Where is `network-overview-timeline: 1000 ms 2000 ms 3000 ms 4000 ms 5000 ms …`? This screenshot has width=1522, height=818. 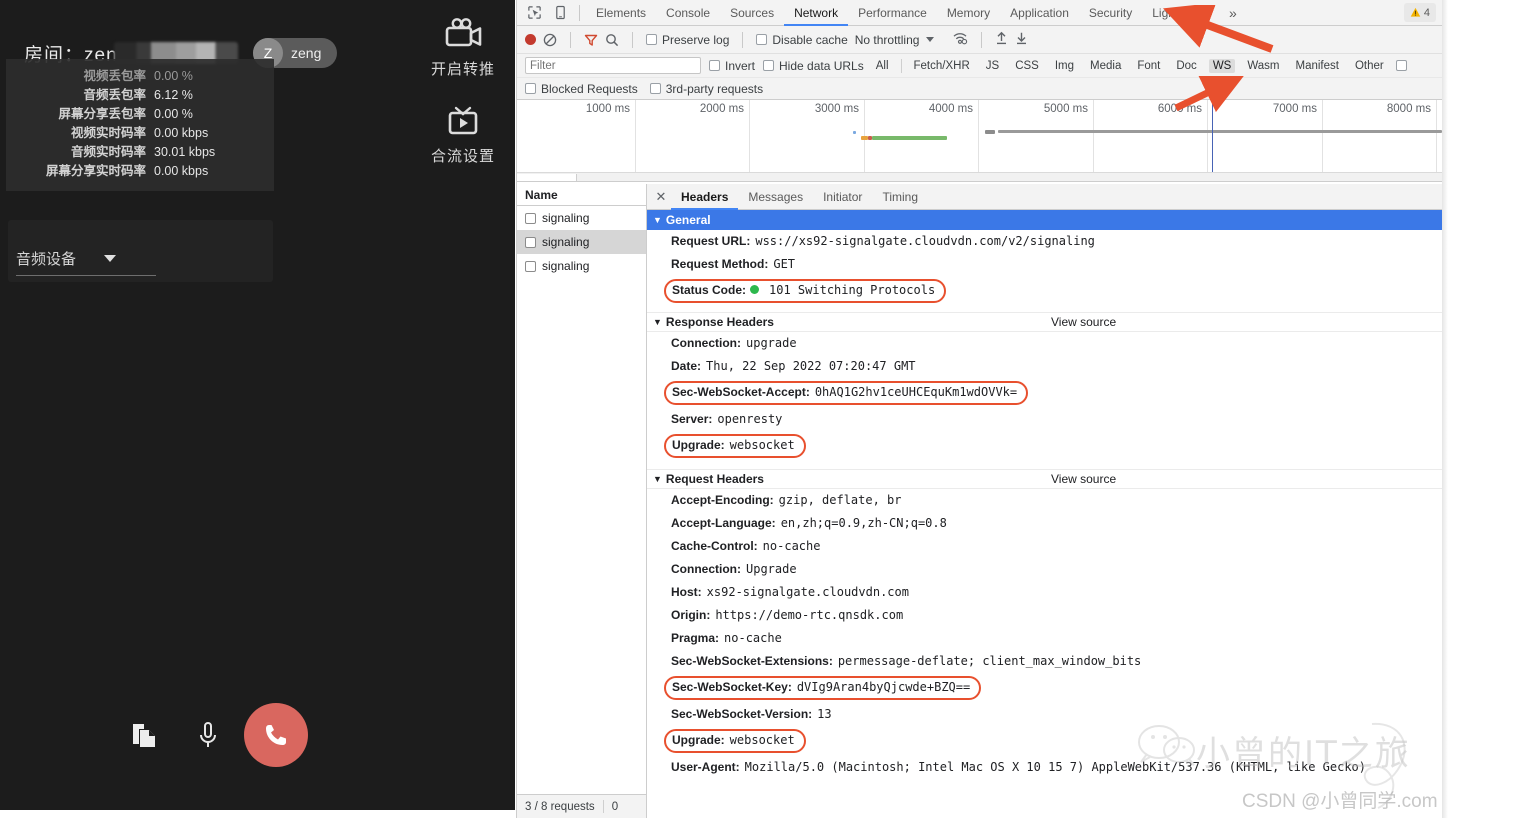 network-overview-timeline: 1000 ms 2000 ms 3000 ms 4000 ms 5000 ms … is located at coordinates (979, 141).